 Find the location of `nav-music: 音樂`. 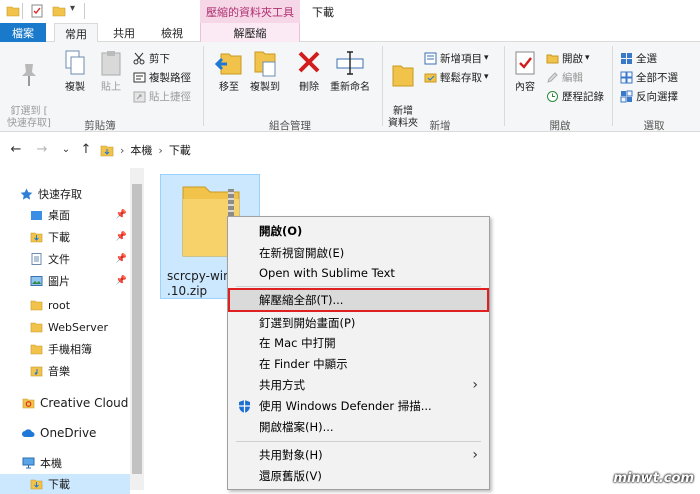

nav-music: 音樂 is located at coordinates (80, 371).